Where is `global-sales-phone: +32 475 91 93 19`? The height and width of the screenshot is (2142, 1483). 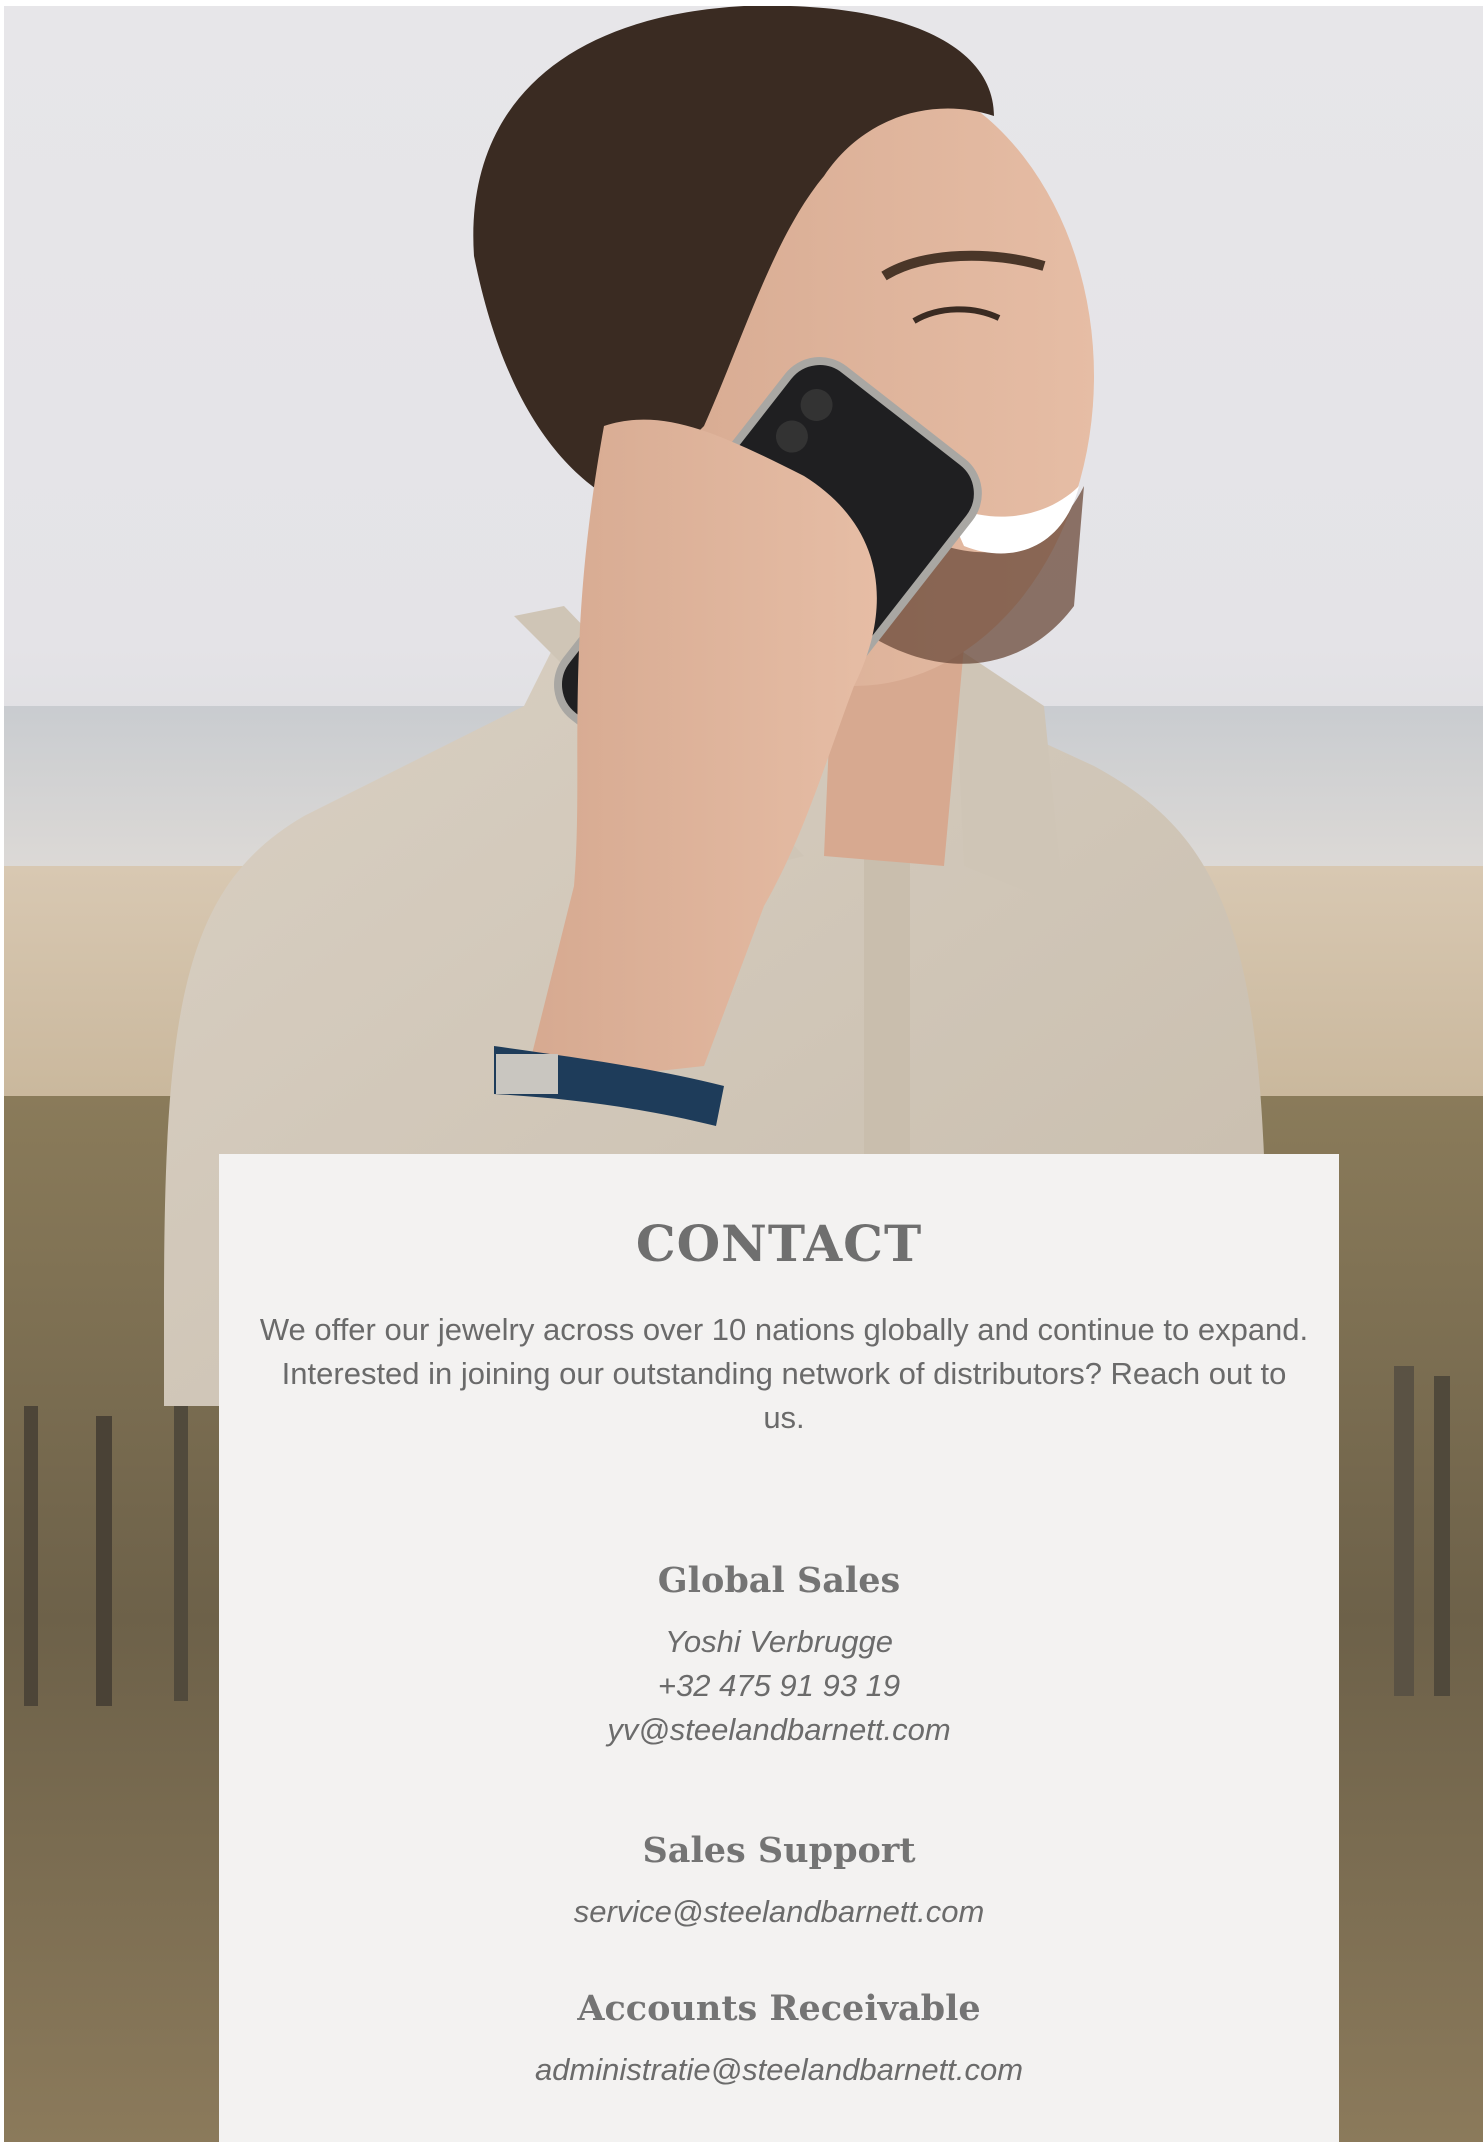 global-sales-phone: +32 475 91 93 19 is located at coordinates (779, 1686).